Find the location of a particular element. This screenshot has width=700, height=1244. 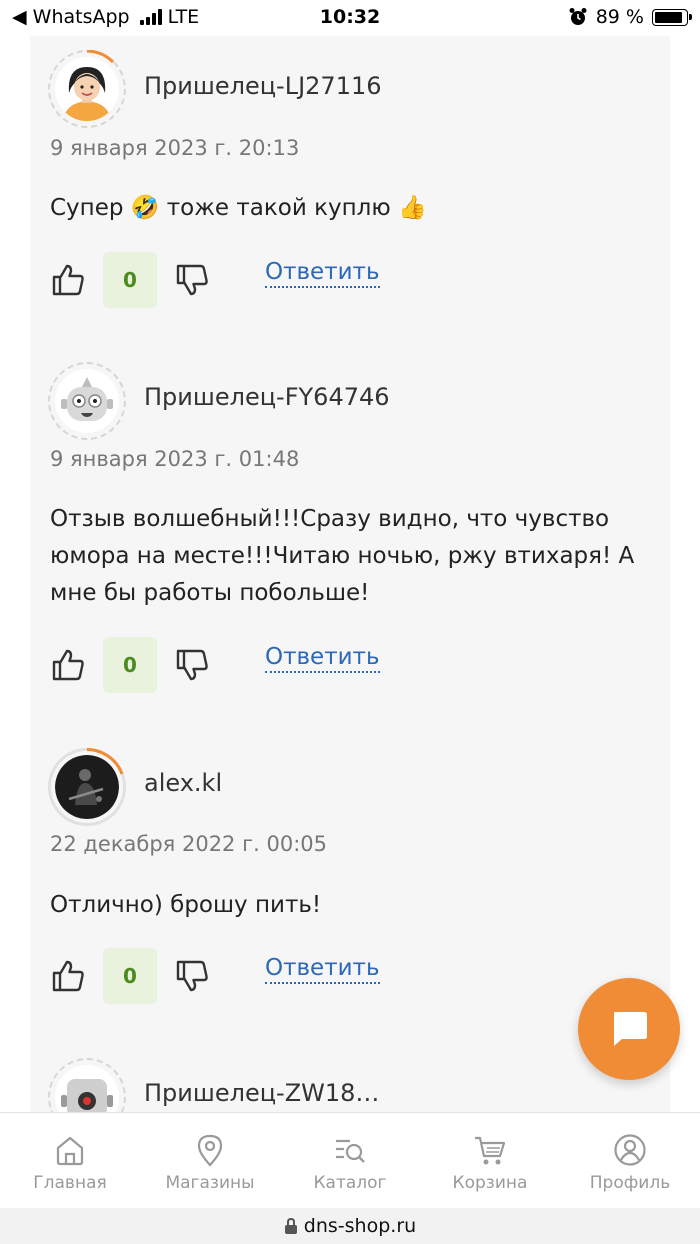

comment-author: alex.kl is located at coordinates (183, 783).